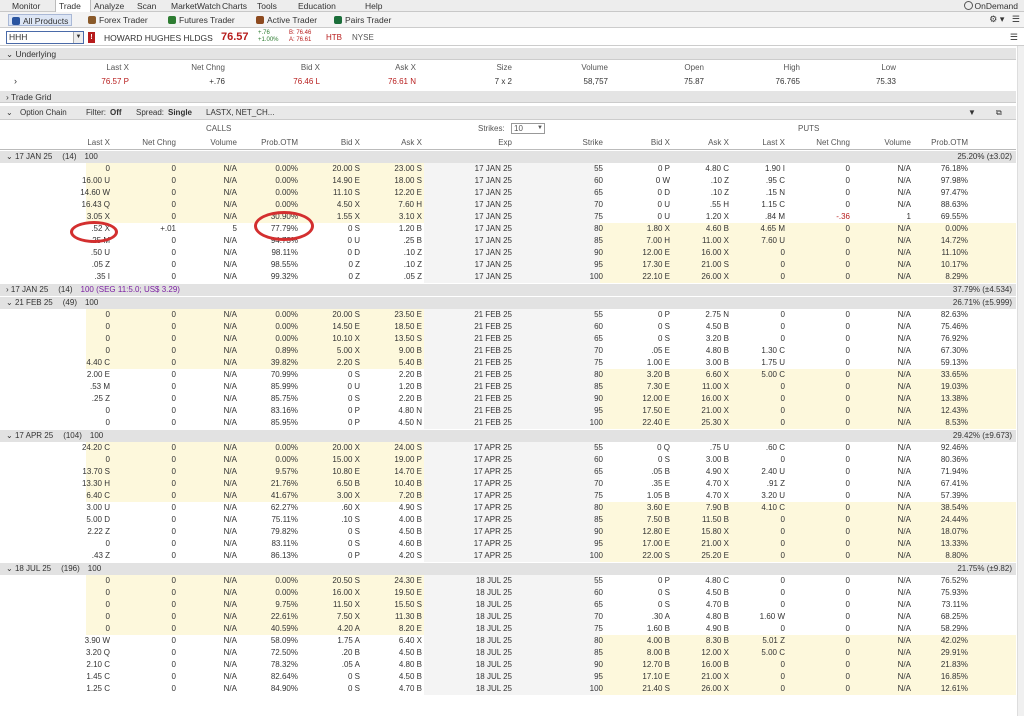  What do you see at coordinates (508, 97) in the screenshot?
I see `trade-grid-header: › Trade Grid` at bounding box center [508, 97].